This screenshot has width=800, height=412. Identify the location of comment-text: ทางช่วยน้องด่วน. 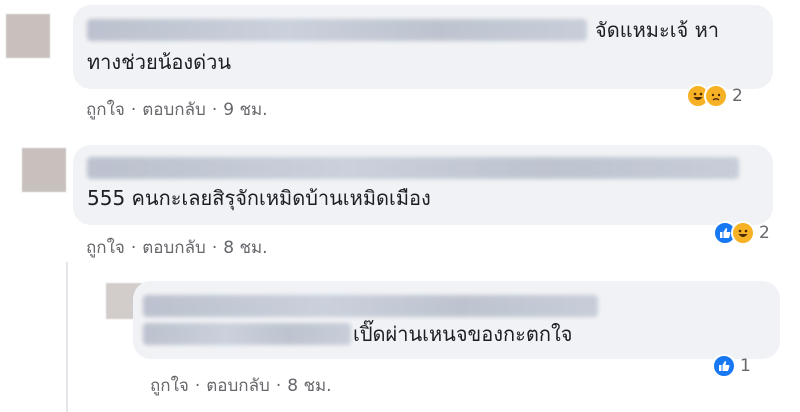
(159, 62).